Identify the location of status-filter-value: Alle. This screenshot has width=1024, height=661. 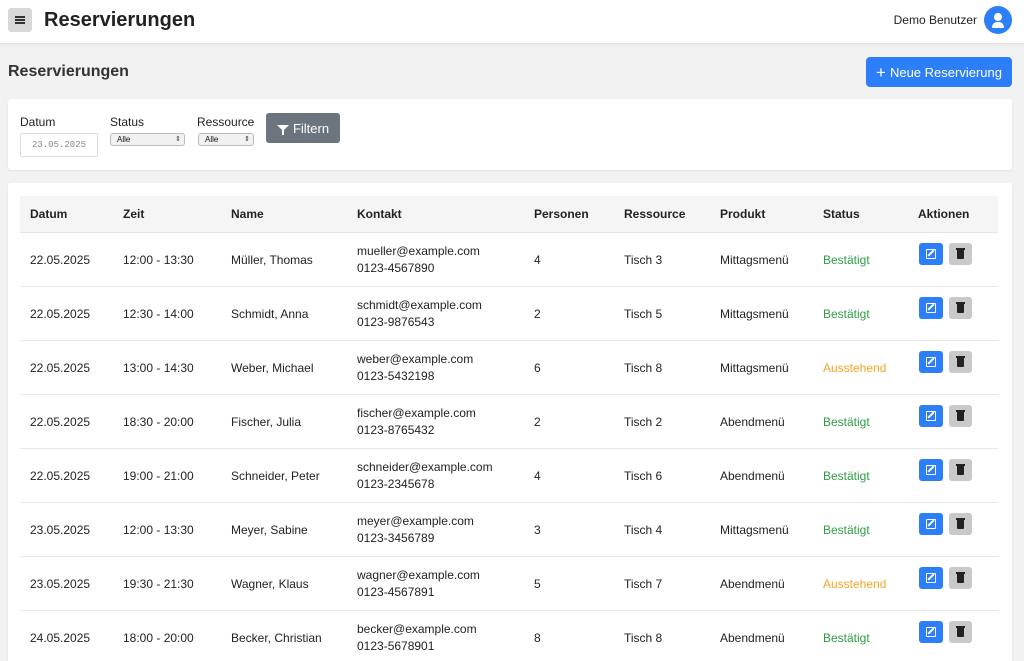
(124, 139).